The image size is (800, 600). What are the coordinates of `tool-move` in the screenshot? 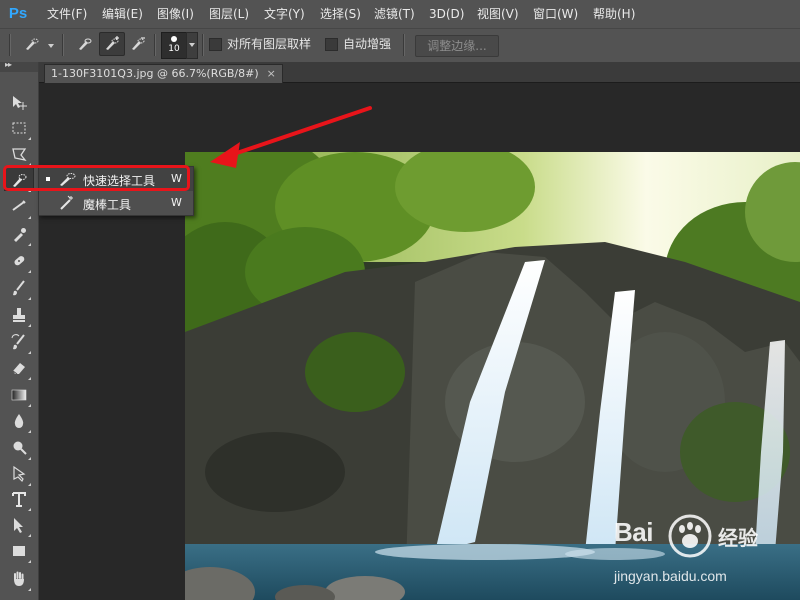 It's located at (19, 102).